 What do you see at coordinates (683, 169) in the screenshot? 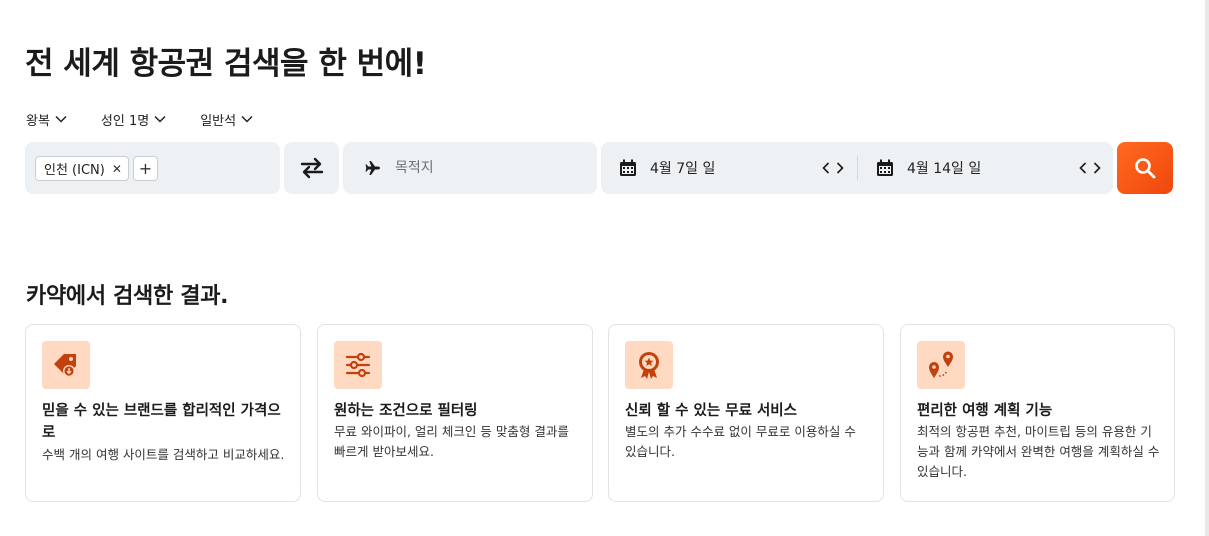
I see `depart-date-value: 4월 7일 일` at bounding box center [683, 169].